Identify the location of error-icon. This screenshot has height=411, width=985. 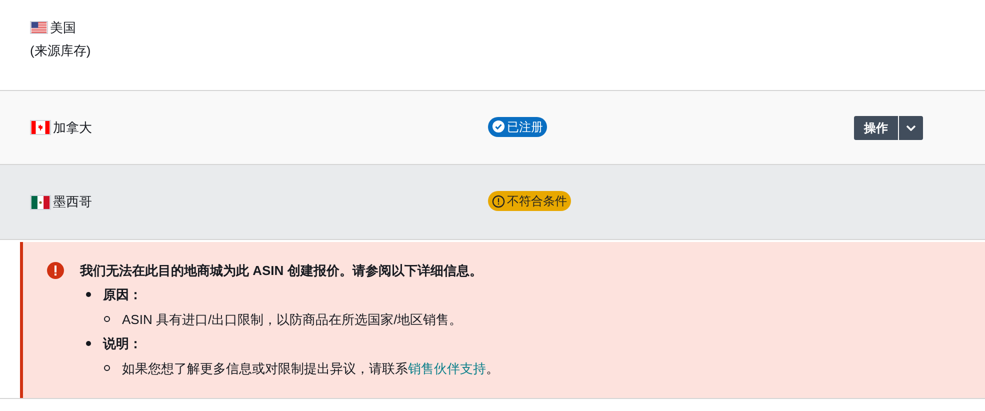
(55, 270).